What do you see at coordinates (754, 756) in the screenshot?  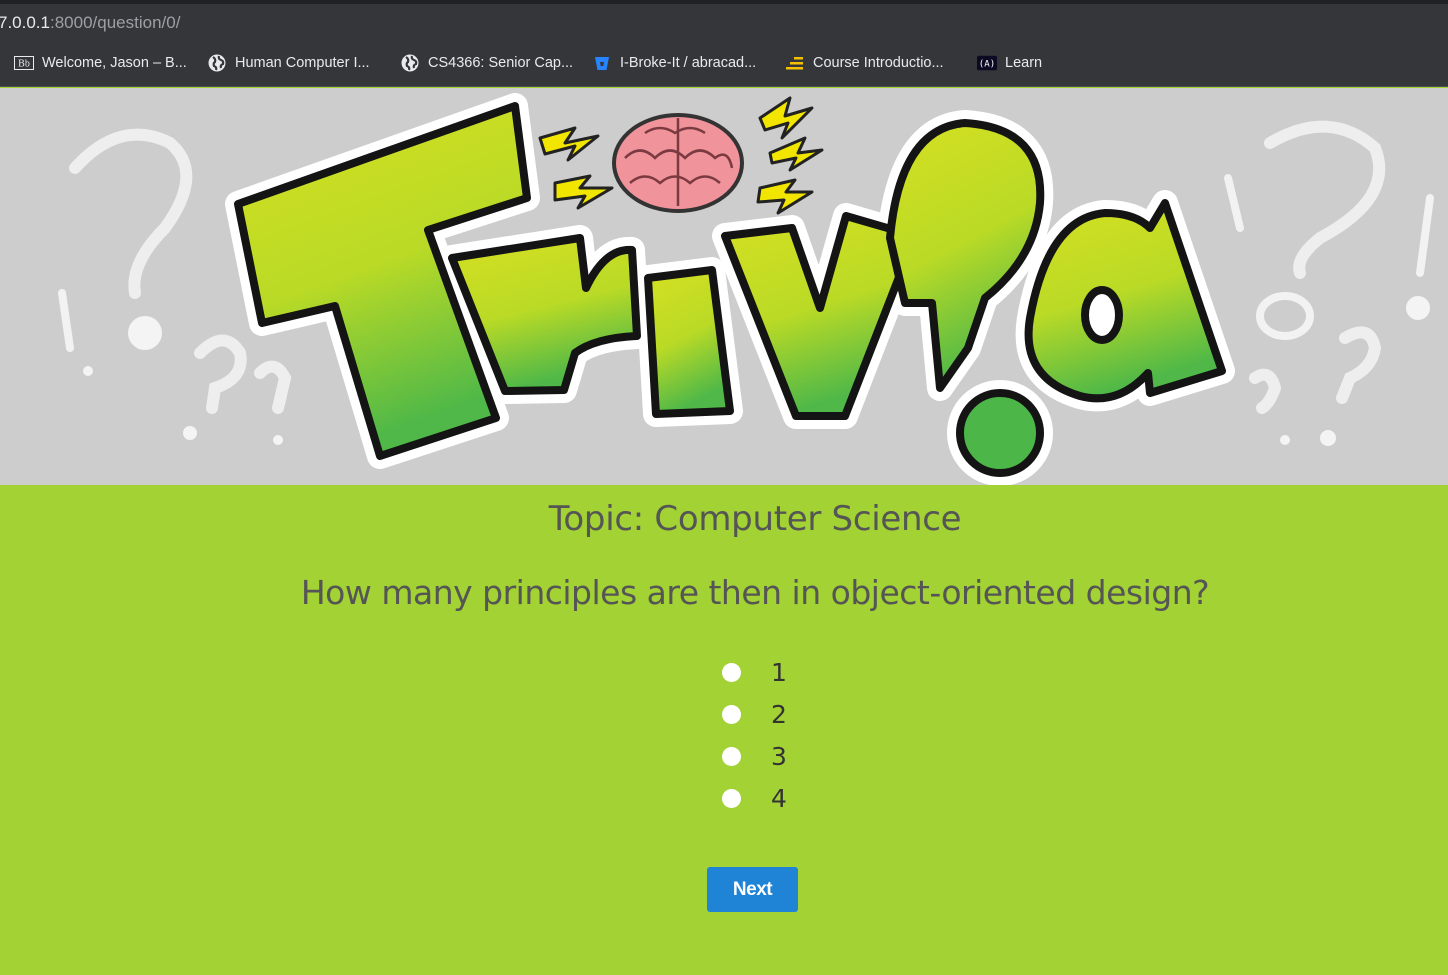 I see `answer-option-3: 3` at bounding box center [754, 756].